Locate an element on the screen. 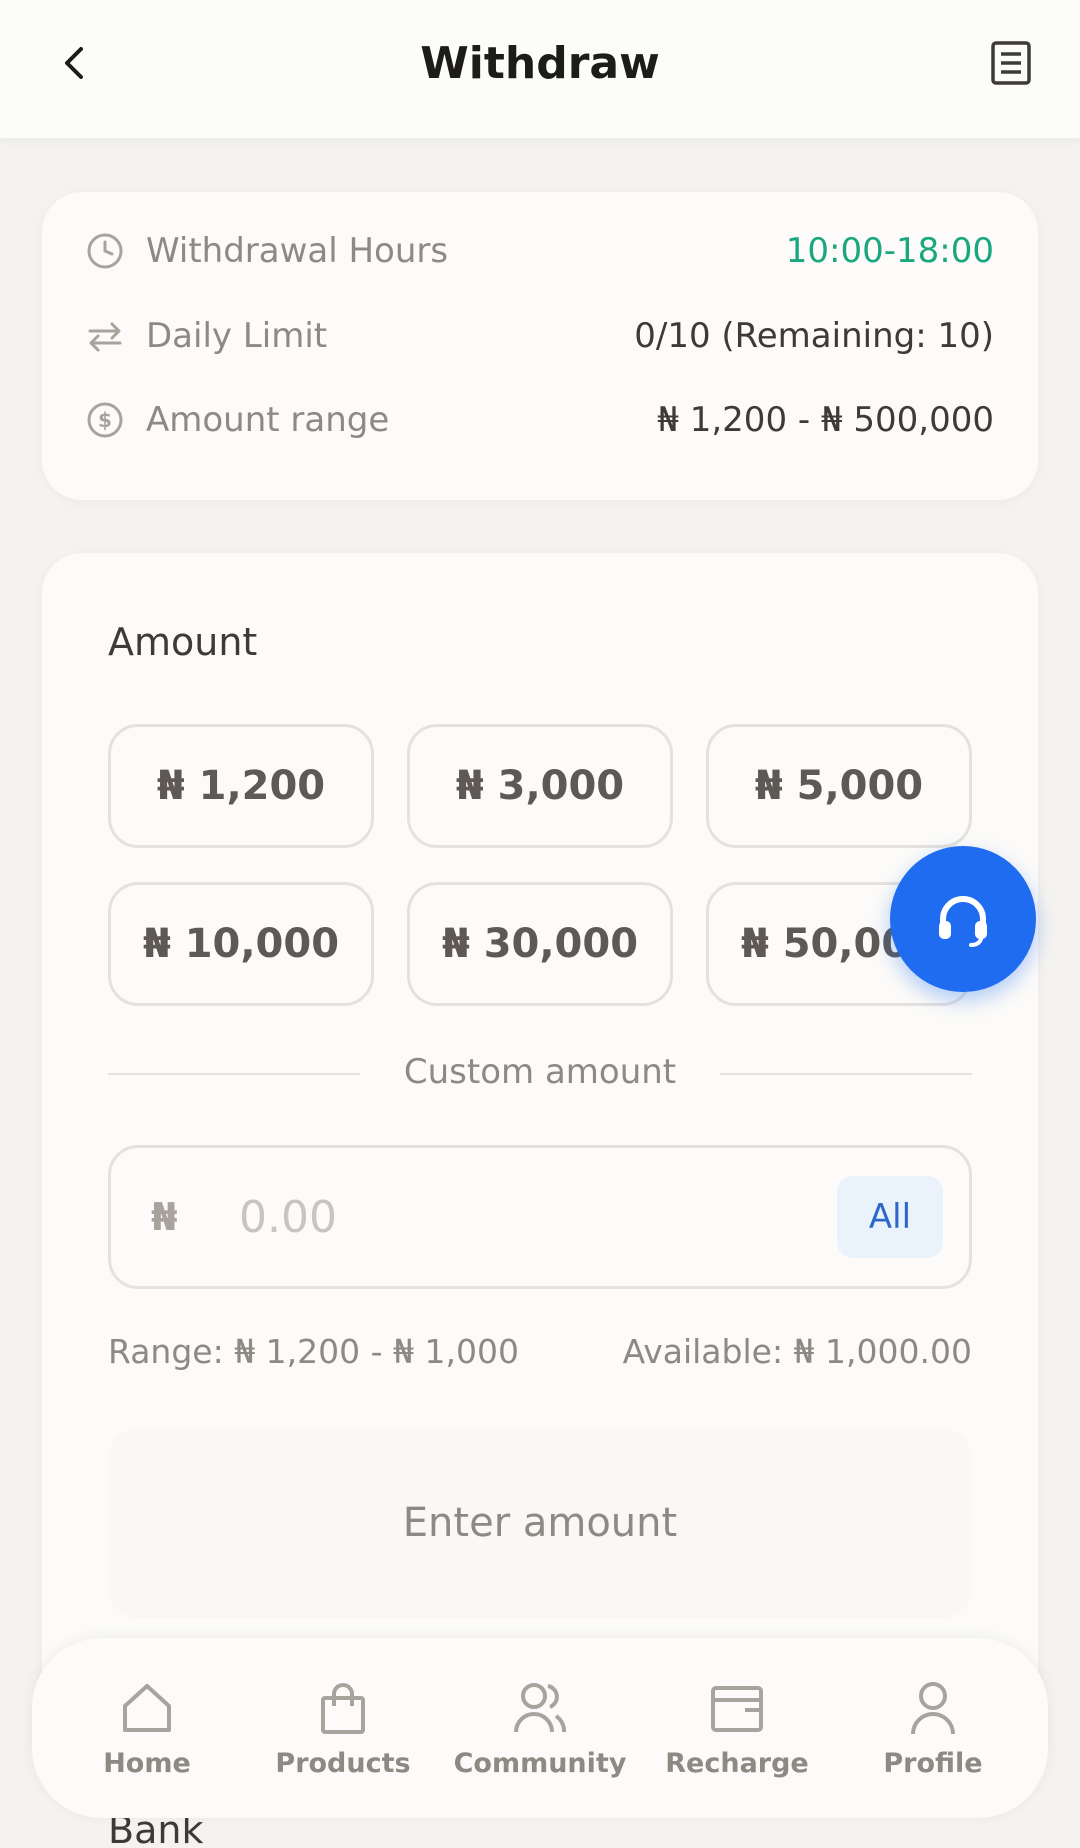 The image size is (1080, 1848). preset-amount-1200: ₦ 1,200 is located at coordinates (241, 786).